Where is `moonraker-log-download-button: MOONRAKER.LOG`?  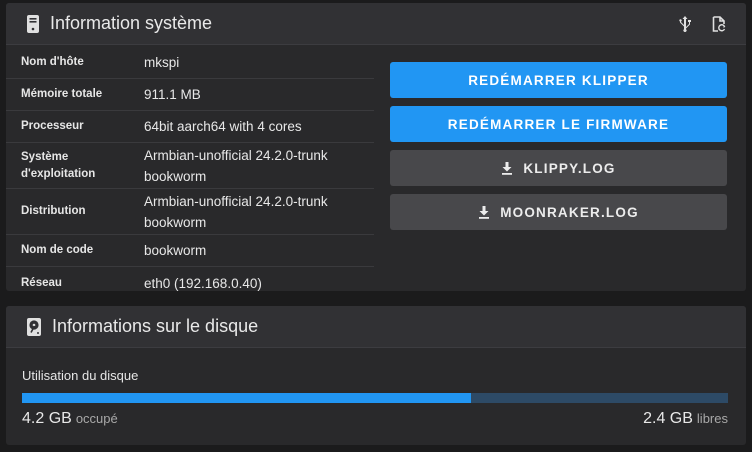
moonraker-log-download-button: MOONRAKER.LOG is located at coordinates (558, 212).